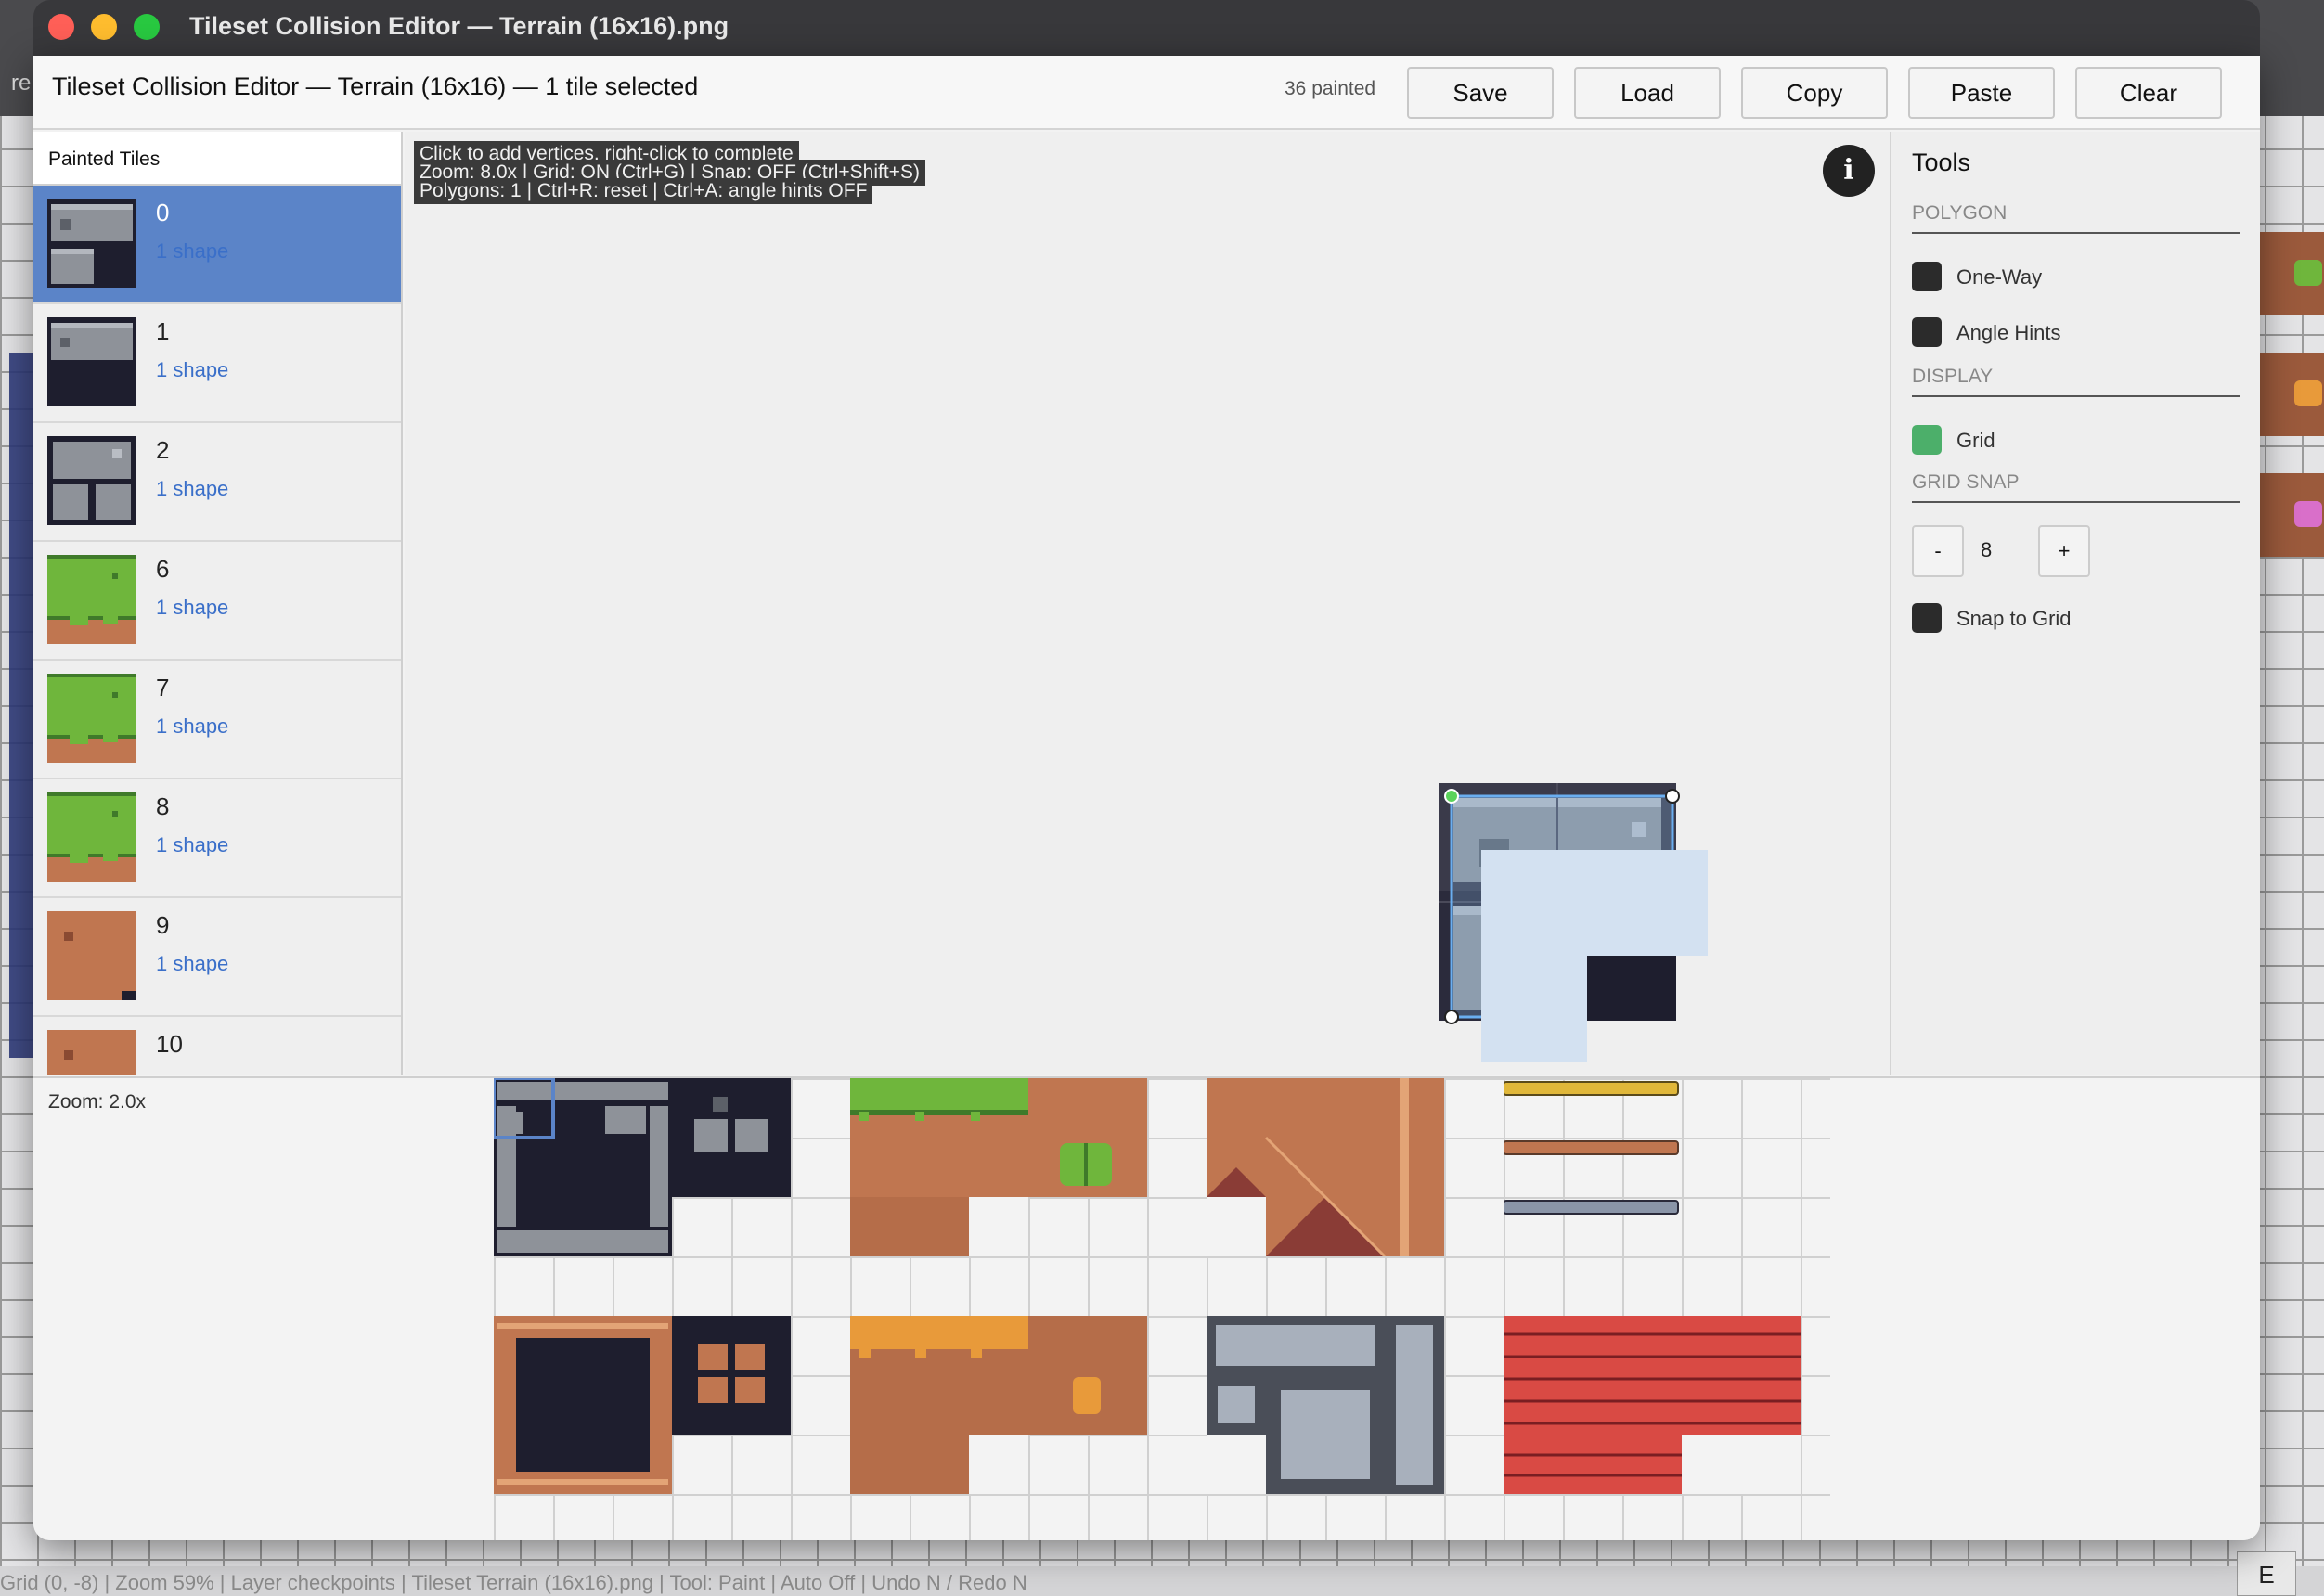  I want to click on copy-button: Copy, so click(1815, 93).